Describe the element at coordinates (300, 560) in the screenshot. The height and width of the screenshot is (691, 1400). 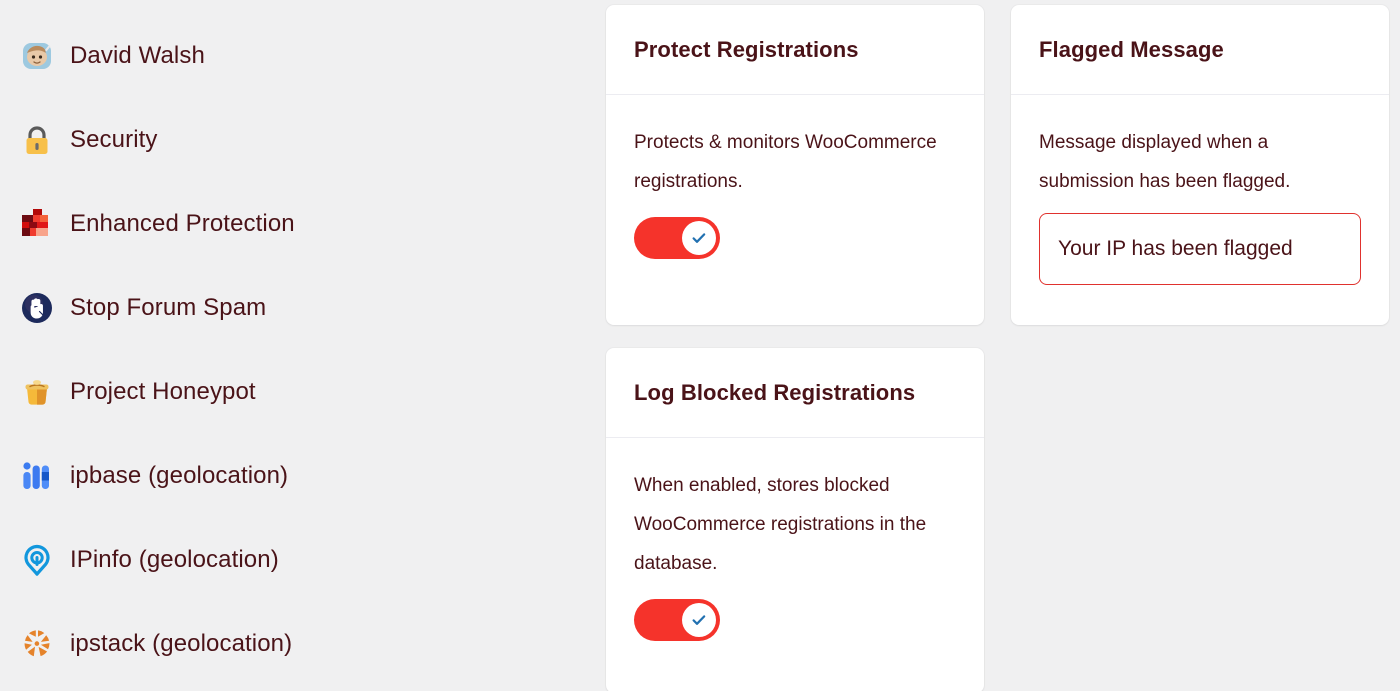
I see `sidebar-item-ipinfo: IPinfo (geolocation)` at that location.